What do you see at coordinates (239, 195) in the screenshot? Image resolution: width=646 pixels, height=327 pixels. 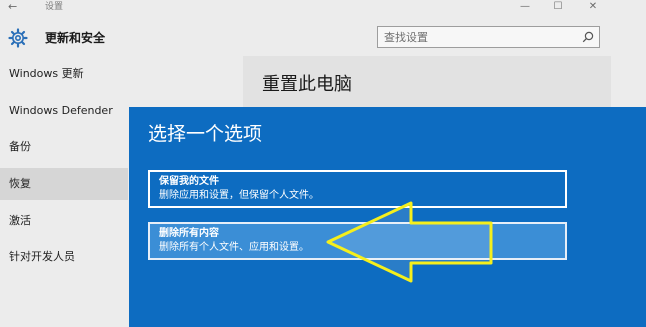 I see `option-description: 删除应用和设置，但保留个人文件。` at bounding box center [239, 195].